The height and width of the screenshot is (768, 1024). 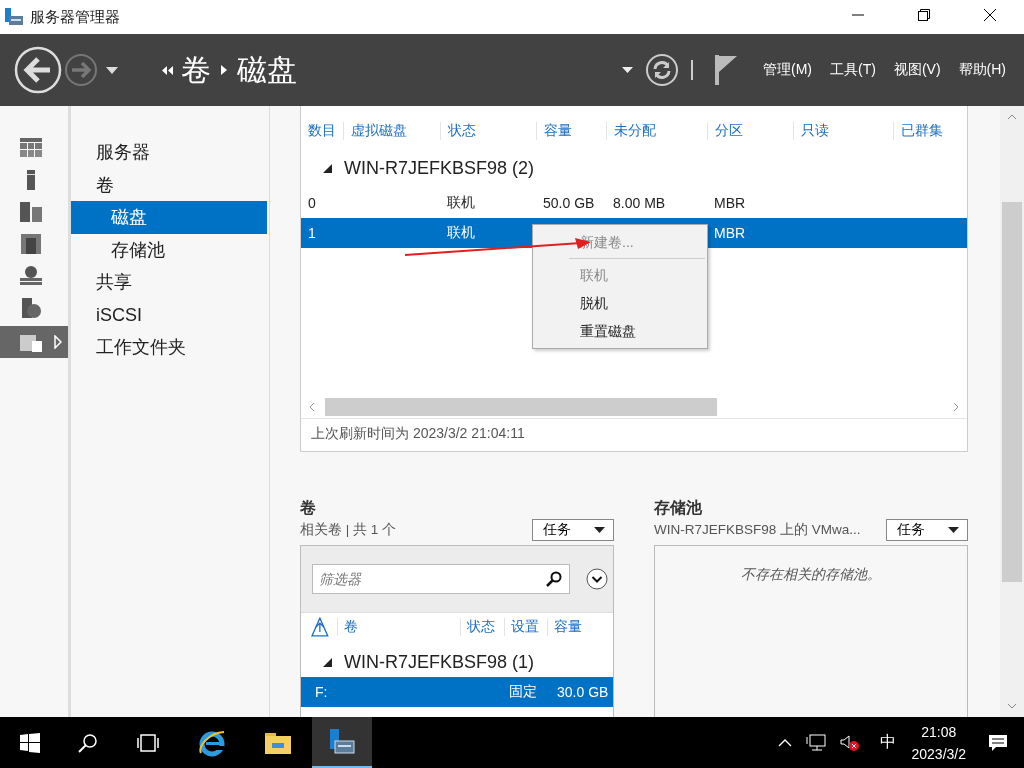 I want to click on window-title: 服务器管理器, so click(x=75, y=17).